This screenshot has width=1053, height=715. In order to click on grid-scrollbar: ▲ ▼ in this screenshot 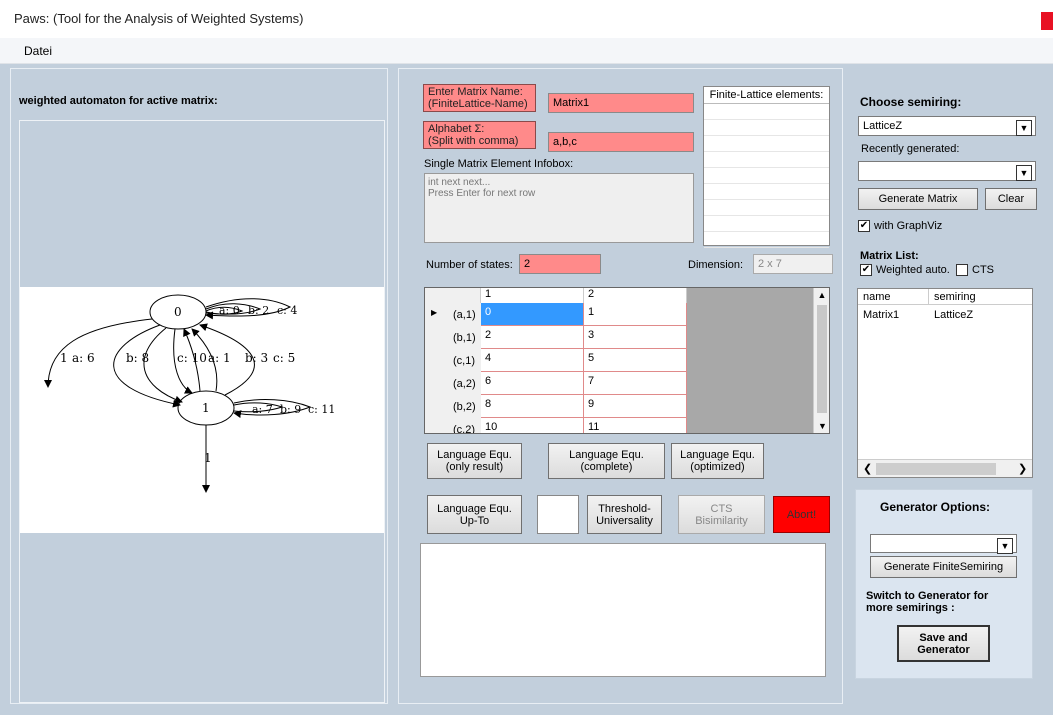, I will do `click(821, 360)`.